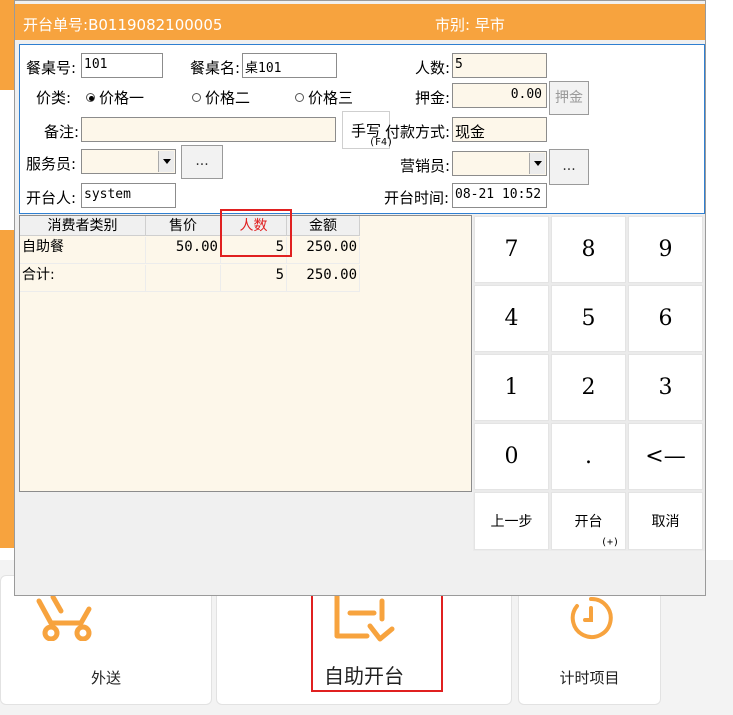  What do you see at coordinates (377, 643) in the screenshot?
I see `highlight-self-service-card` at bounding box center [377, 643].